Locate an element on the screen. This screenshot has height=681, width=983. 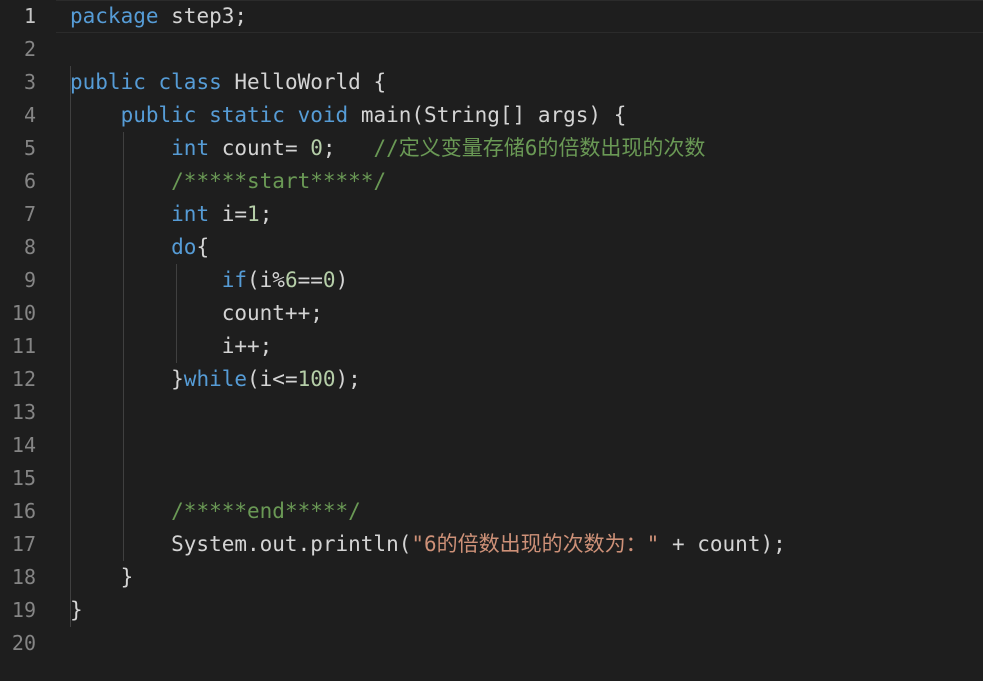
code-token: /*****end*****/ is located at coordinates (266, 511).